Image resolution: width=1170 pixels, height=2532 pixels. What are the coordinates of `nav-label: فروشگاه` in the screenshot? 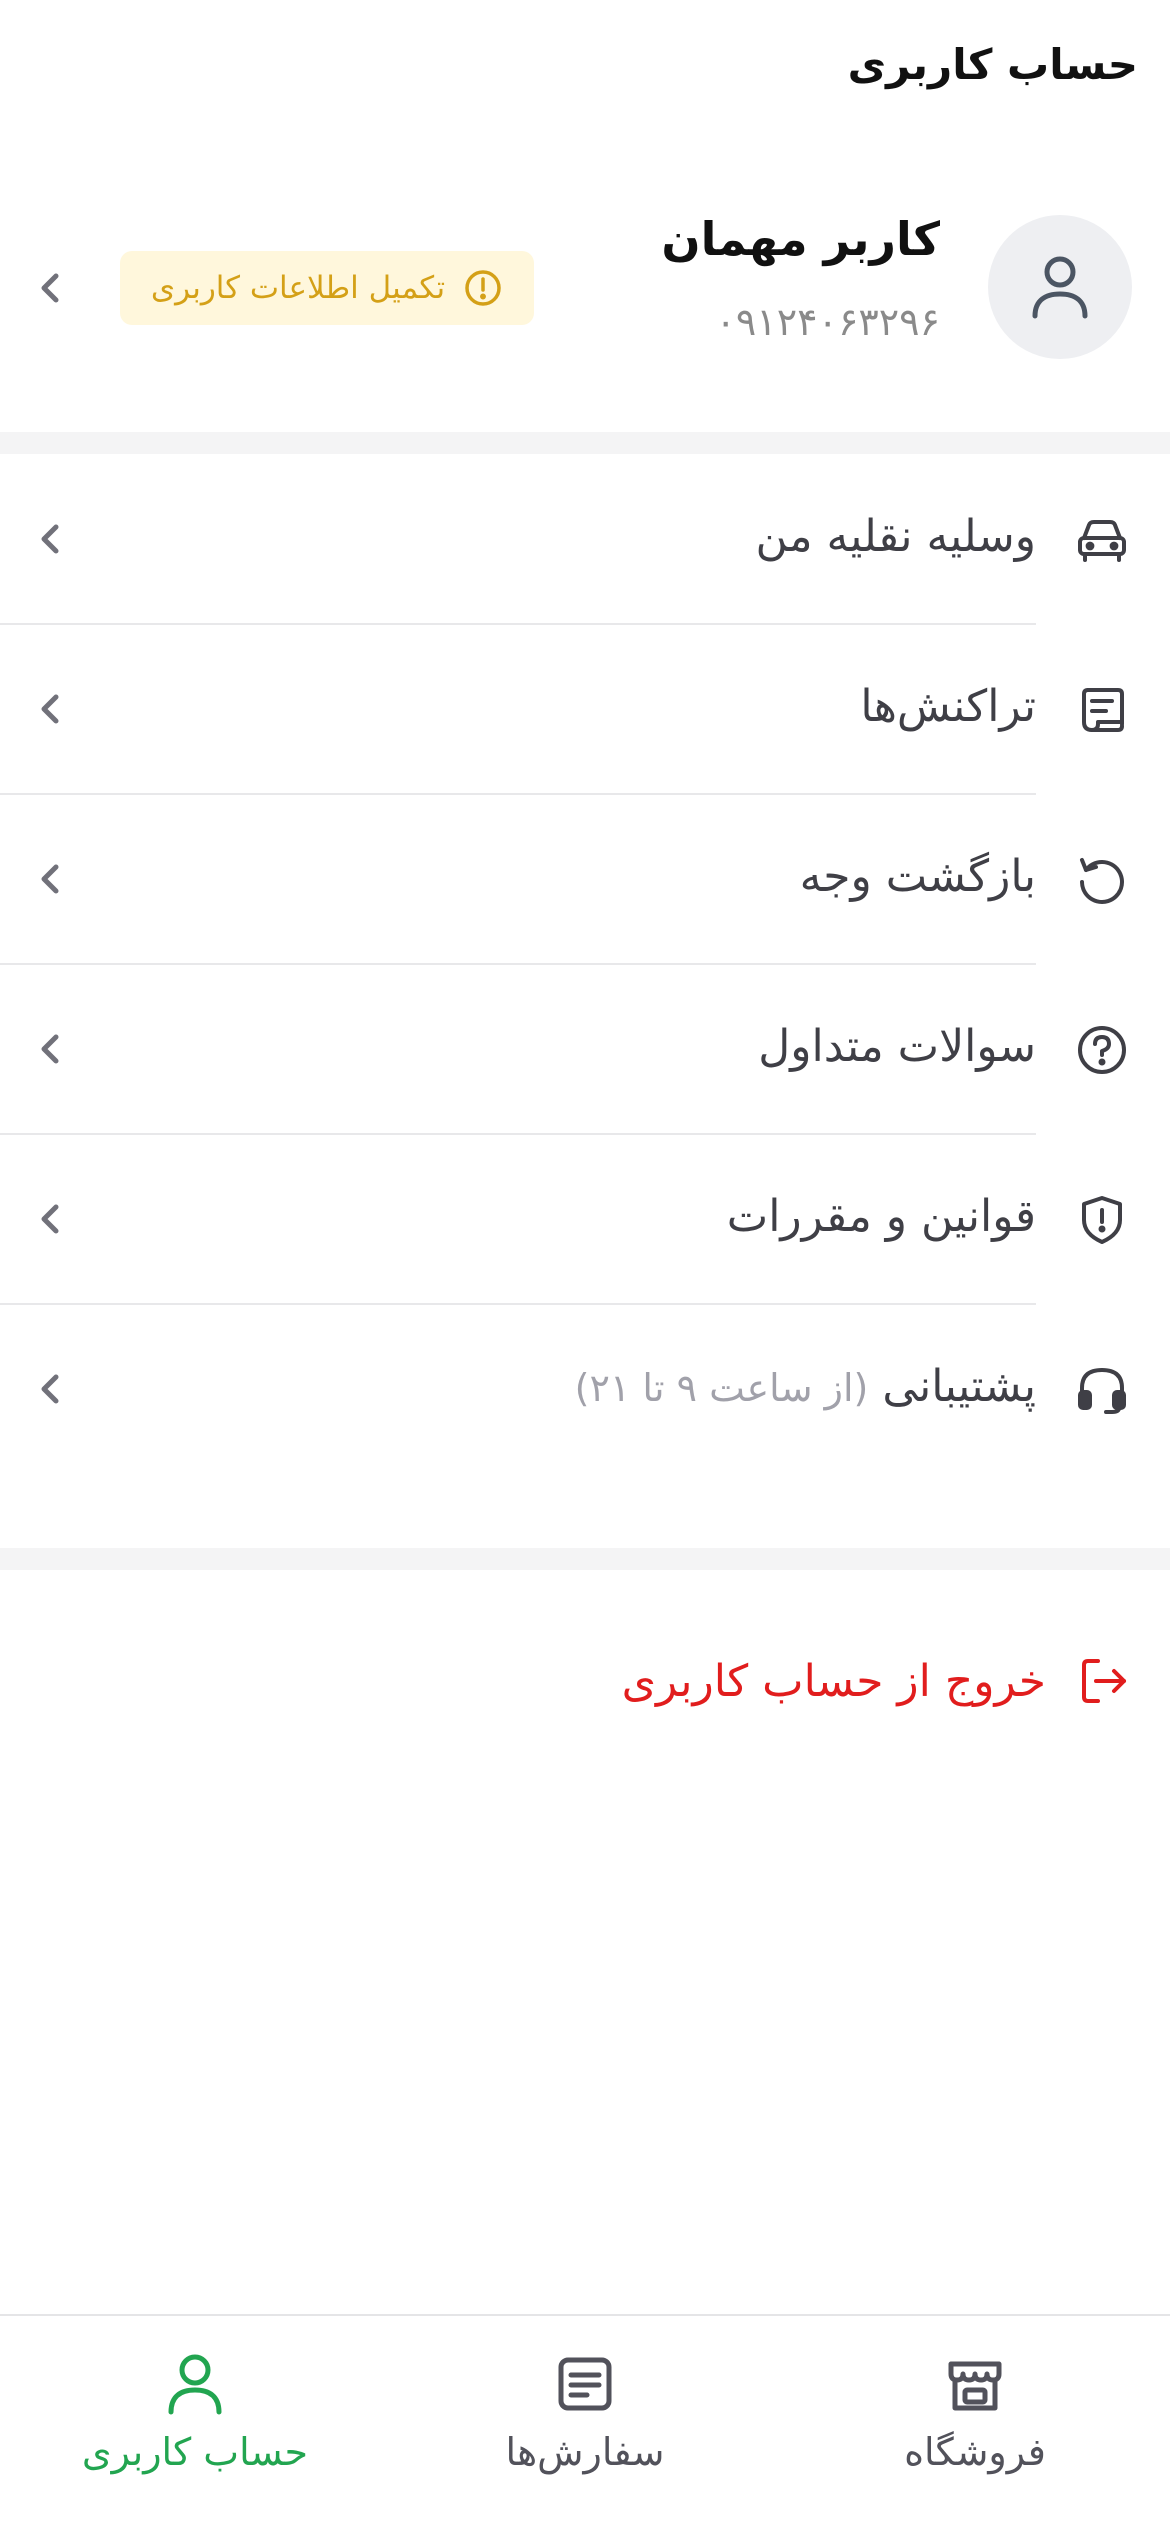 It's located at (975, 2452).